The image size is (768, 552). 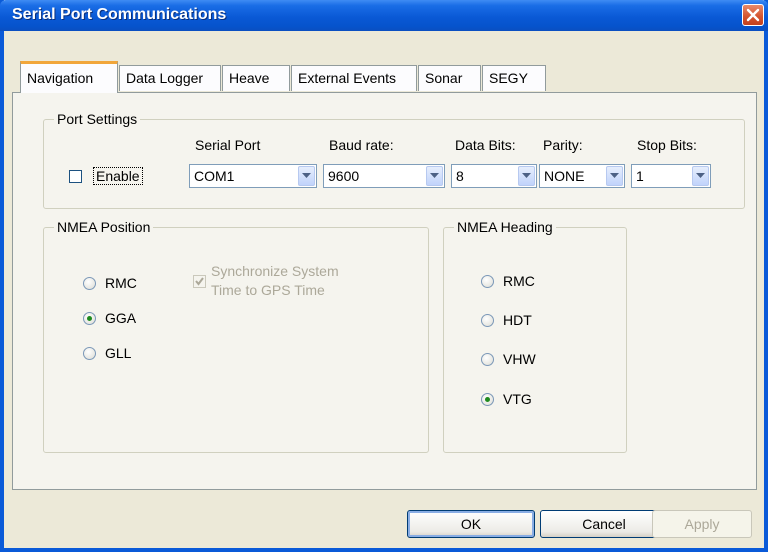 I want to click on position-radio-gll, so click(x=89, y=353).